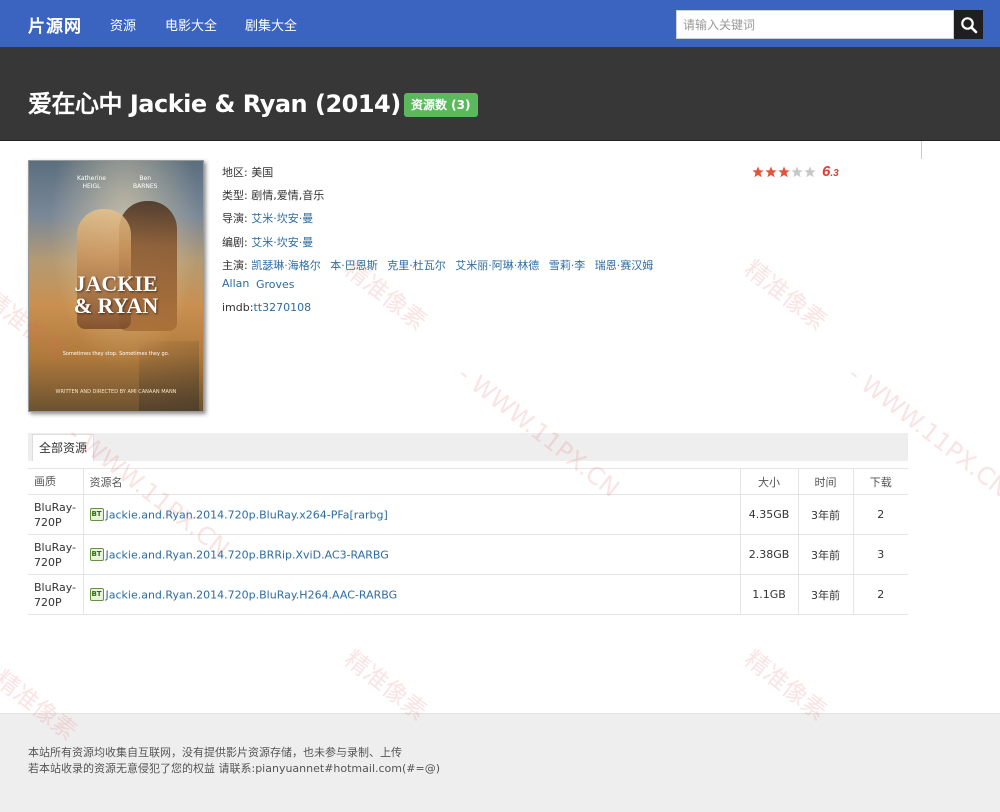 This screenshot has height=812, width=1000. Describe the element at coordinates (921, 150) in the screenshot. I see `divider` at that location.